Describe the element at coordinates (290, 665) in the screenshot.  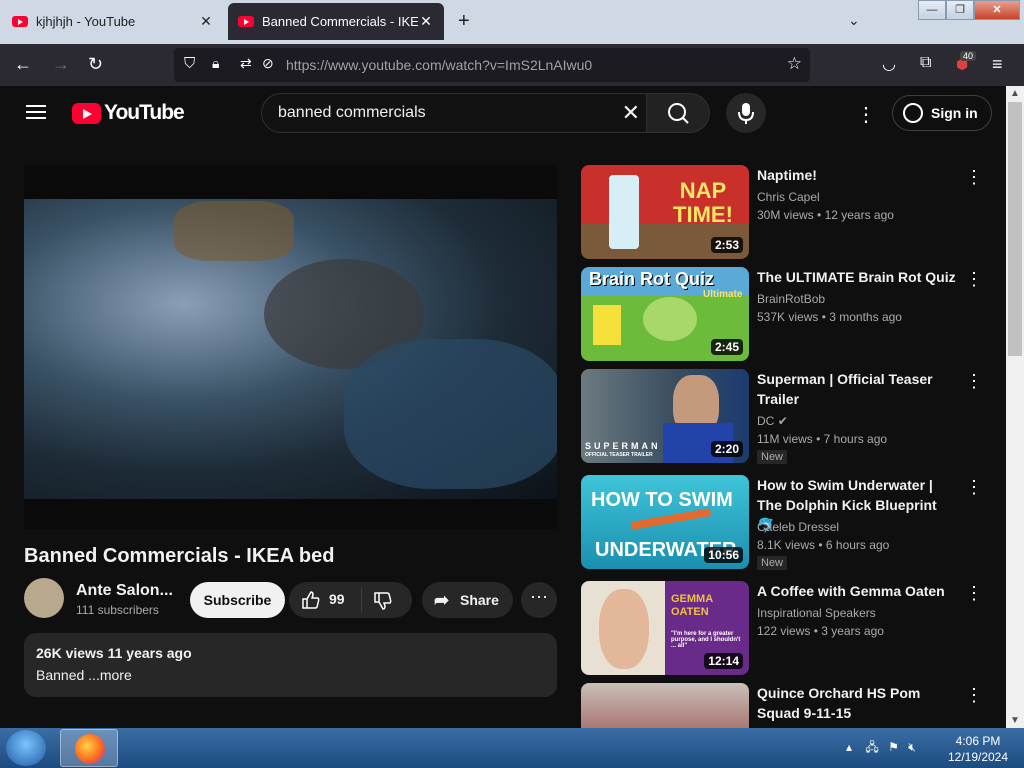
I see `description-box: 26K views 11 years ago Banned ...more` at that location.